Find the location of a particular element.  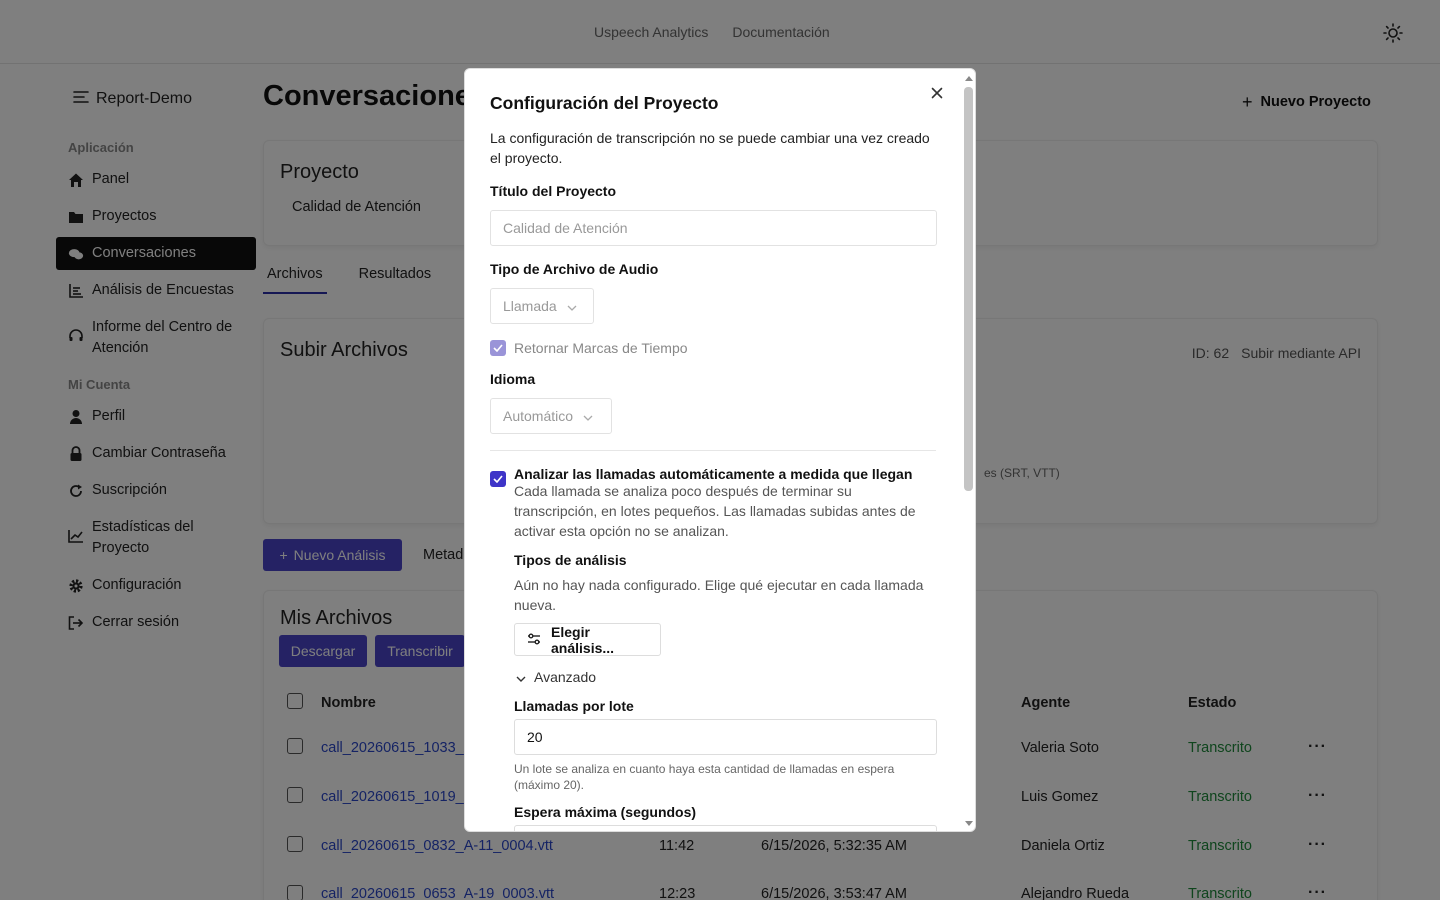

sliders-icon is located at coordinates (534, 640).